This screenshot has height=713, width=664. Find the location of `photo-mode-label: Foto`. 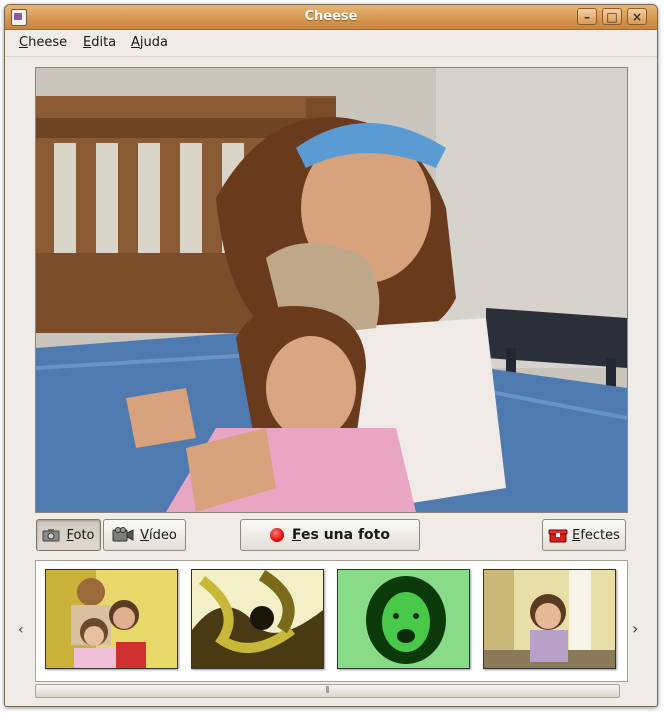

photo-mode-label: Foto is located at coordinates (80, 535).